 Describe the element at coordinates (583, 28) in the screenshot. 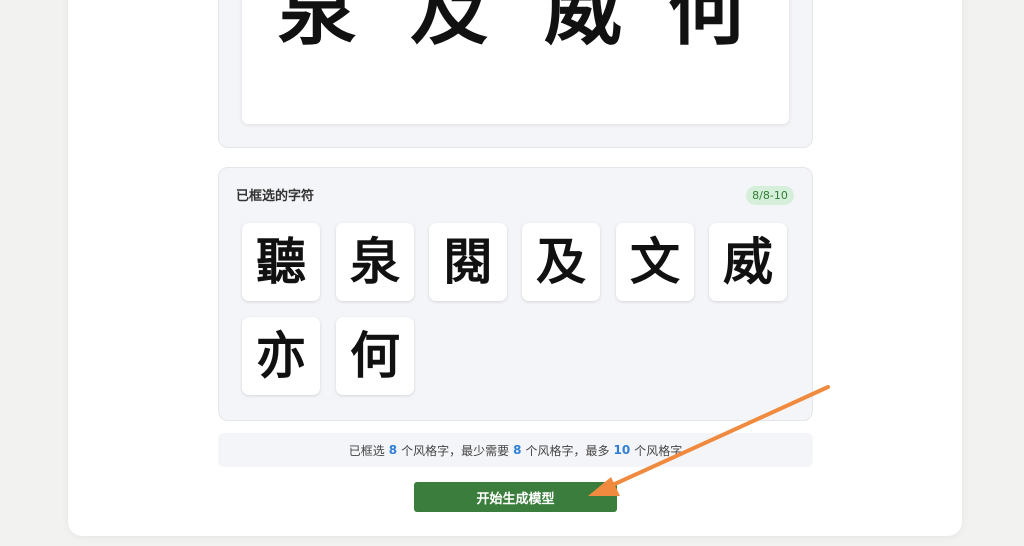

I see `preview-glyph: 威` at that location.